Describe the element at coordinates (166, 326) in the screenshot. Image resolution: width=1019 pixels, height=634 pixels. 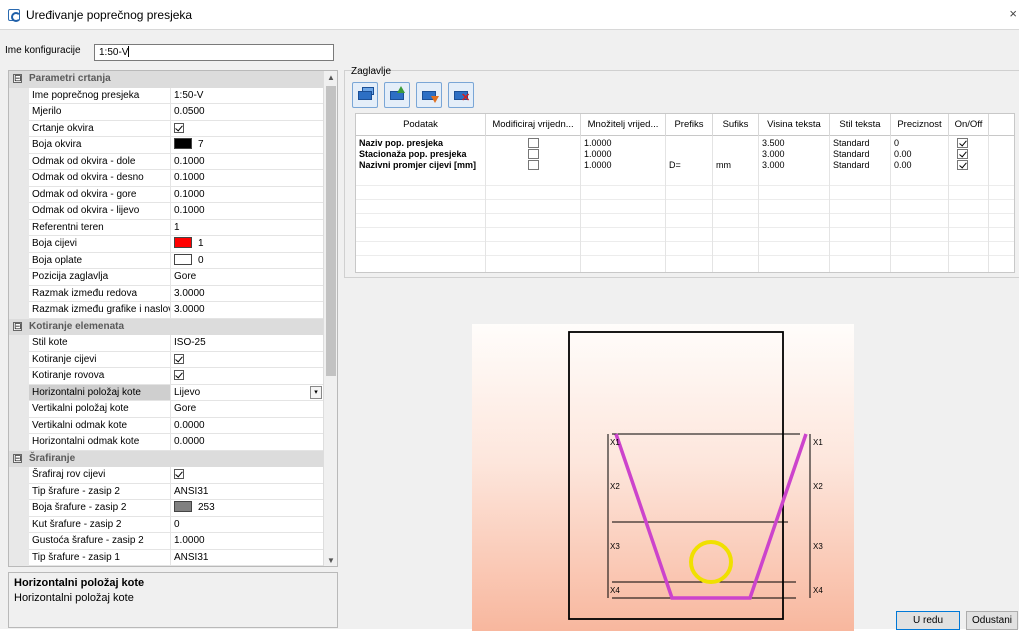
I see `property-category: ⊟ Kotiranje elemenata` at that location.